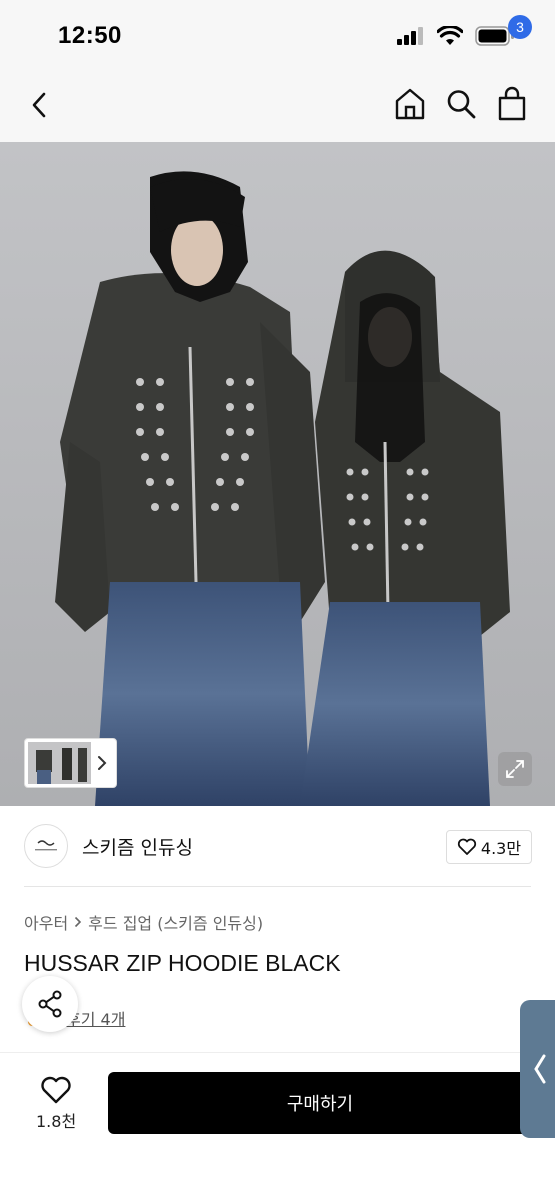 The height and width of the screenshot is (1200, 555). I want to click on wish-count: 1.8천, so click(56, 1121).